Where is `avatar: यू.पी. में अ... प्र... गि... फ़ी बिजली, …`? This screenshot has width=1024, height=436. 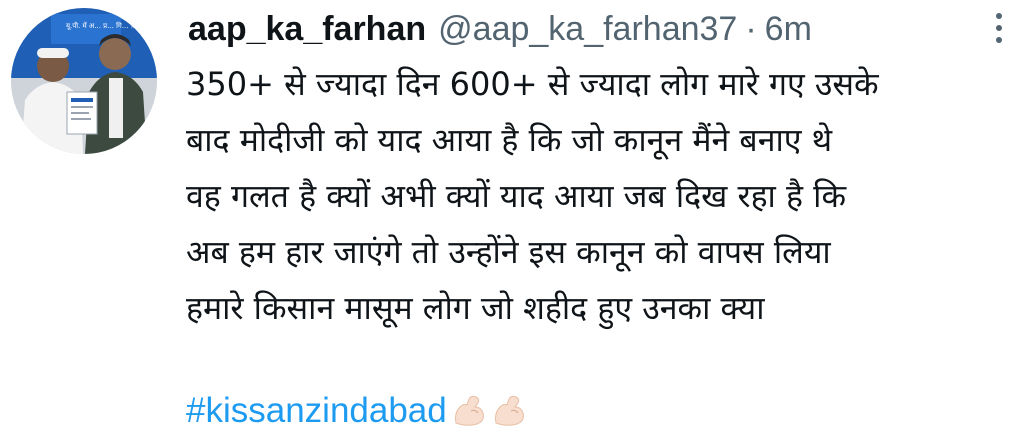
avatar: यू.पी. में अ... प्र... गि... फ़ी बिजली, … is located at coordinates (84, 81).